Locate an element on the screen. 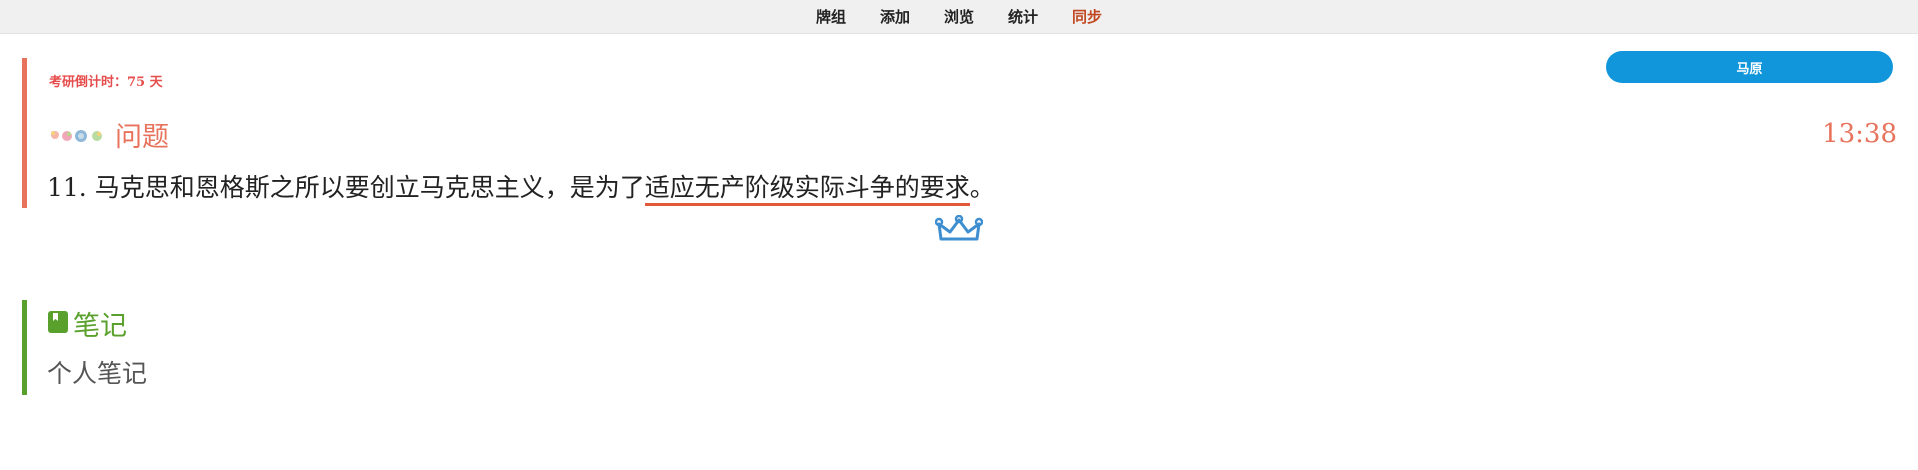 Image resolution: width=1918 pixels, height=470 pixels. question-prefix: 11. 马克思和恩格斯之所以要创立马克思主义，是为了 is located at coordinates (346, 187).